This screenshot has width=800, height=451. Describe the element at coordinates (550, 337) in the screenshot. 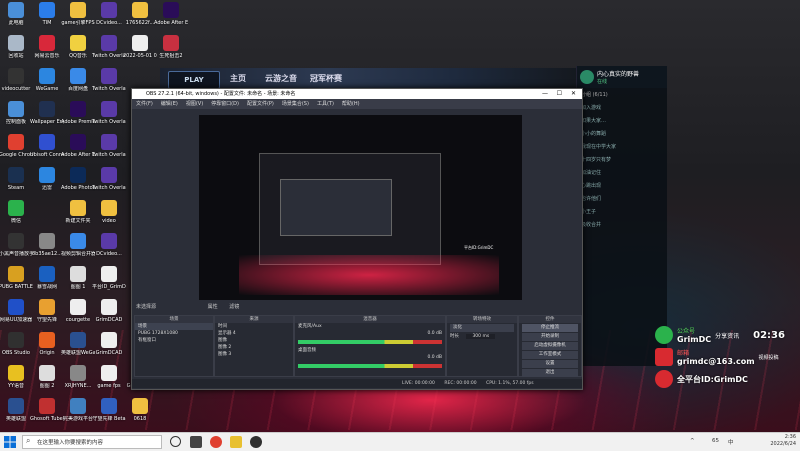

I see `control-button: 开始录制` at that location.